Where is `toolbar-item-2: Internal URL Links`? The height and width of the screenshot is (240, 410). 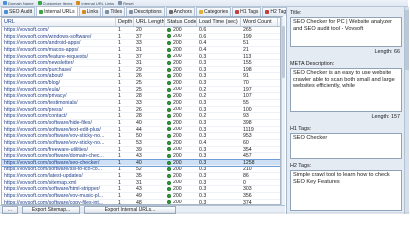
toolbar-item-2: Internal URL Links is located at coordinates (95, 3).